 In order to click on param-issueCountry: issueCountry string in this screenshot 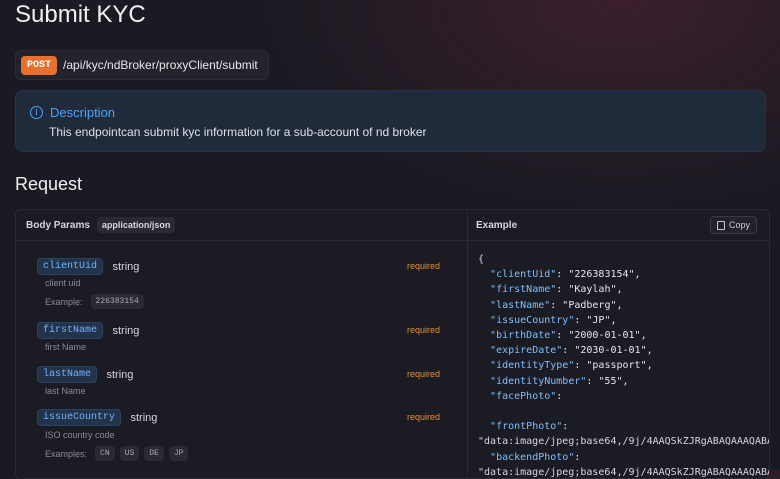, I will do `click(97, 418)`.